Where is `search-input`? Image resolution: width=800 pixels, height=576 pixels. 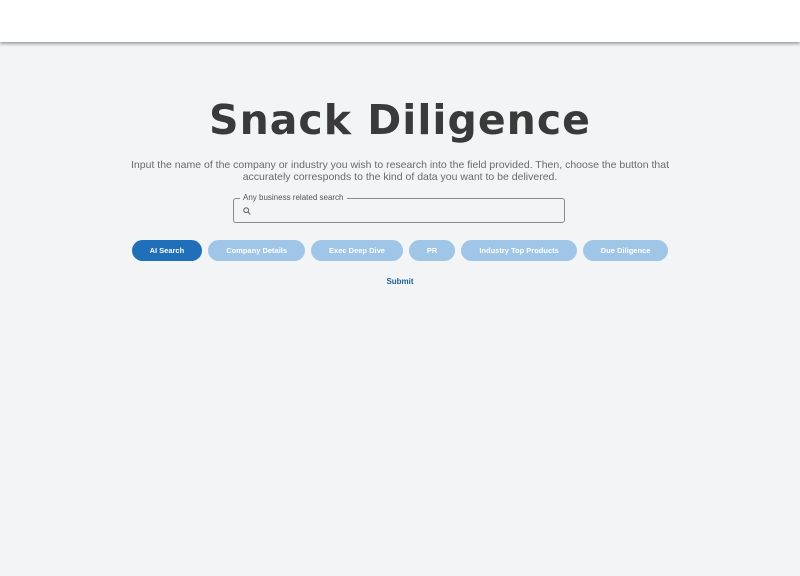
search-input is located at coordinates (408, 212).